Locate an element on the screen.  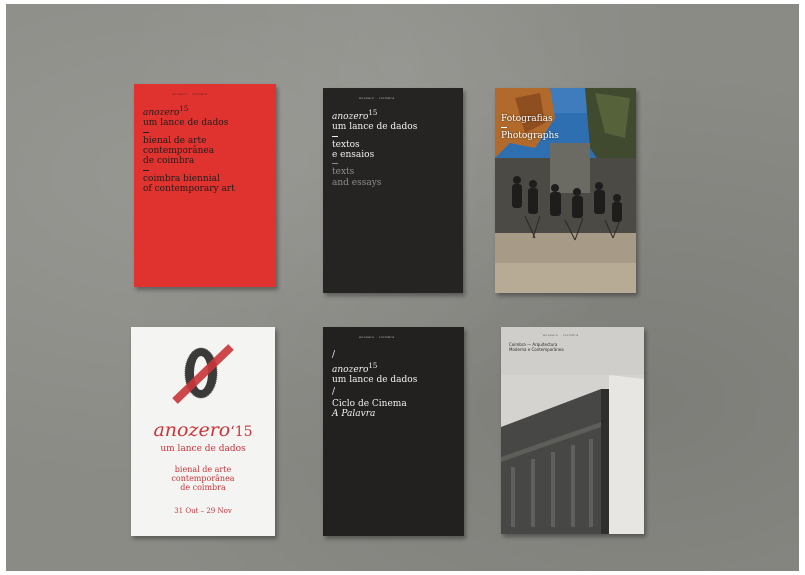
line-pt-2: e ensaios is located at coordinates (353, 155).